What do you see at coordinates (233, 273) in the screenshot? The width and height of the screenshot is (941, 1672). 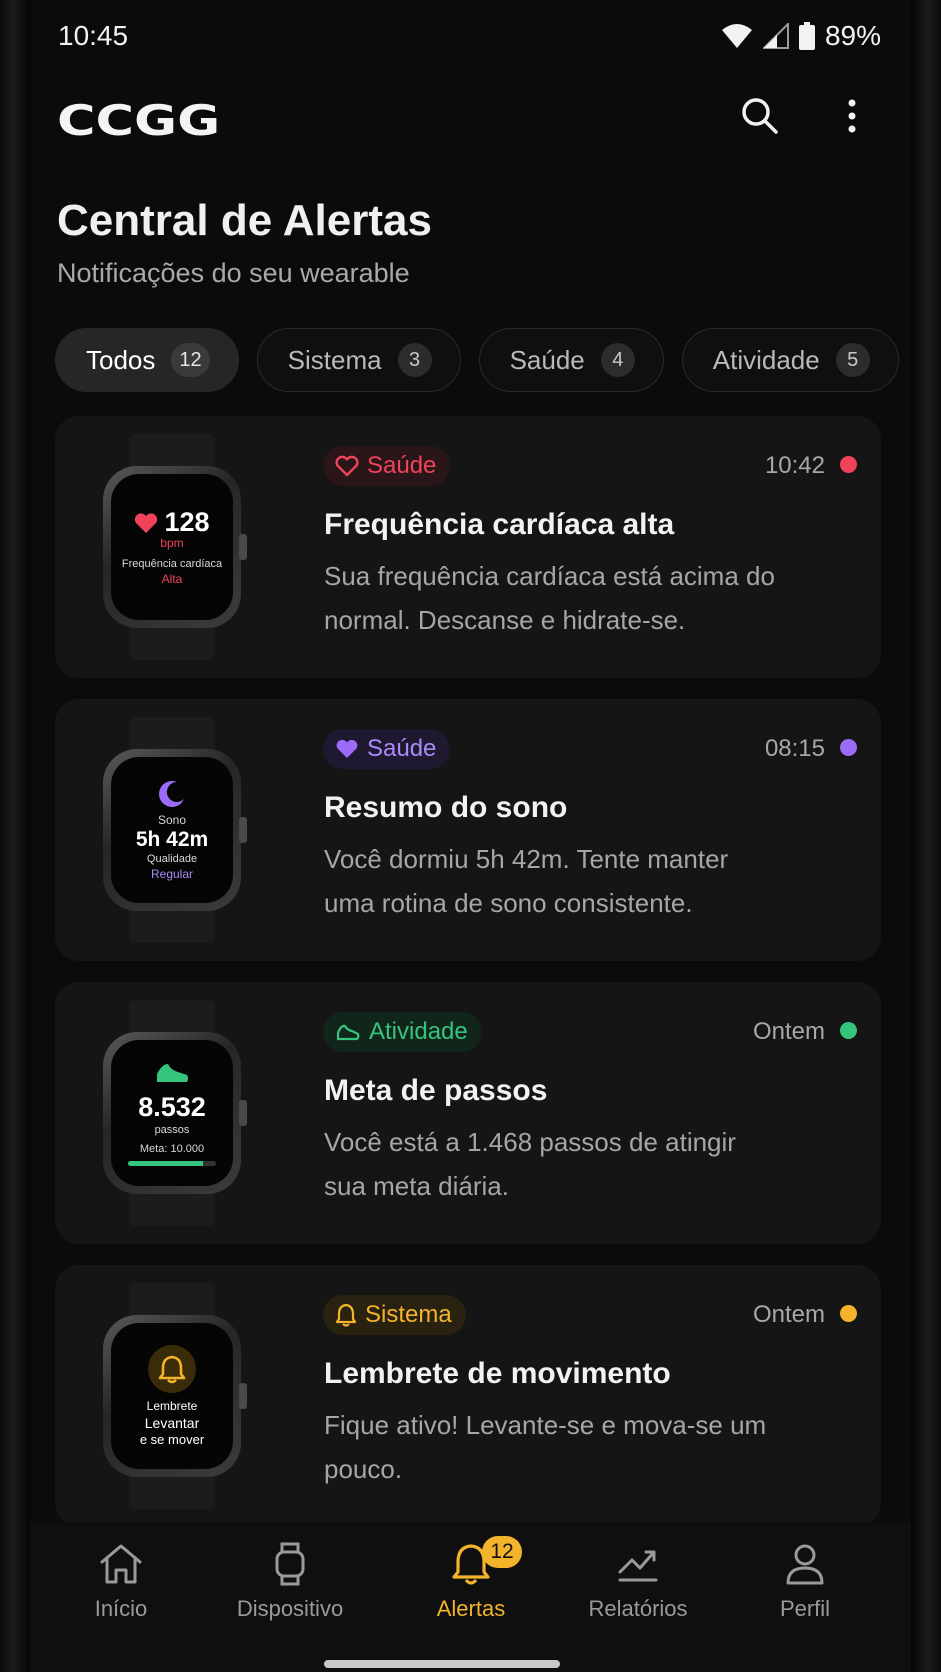 I see `page-subtitle: Notificações do seu wearable` at bounding box center [233, 273].